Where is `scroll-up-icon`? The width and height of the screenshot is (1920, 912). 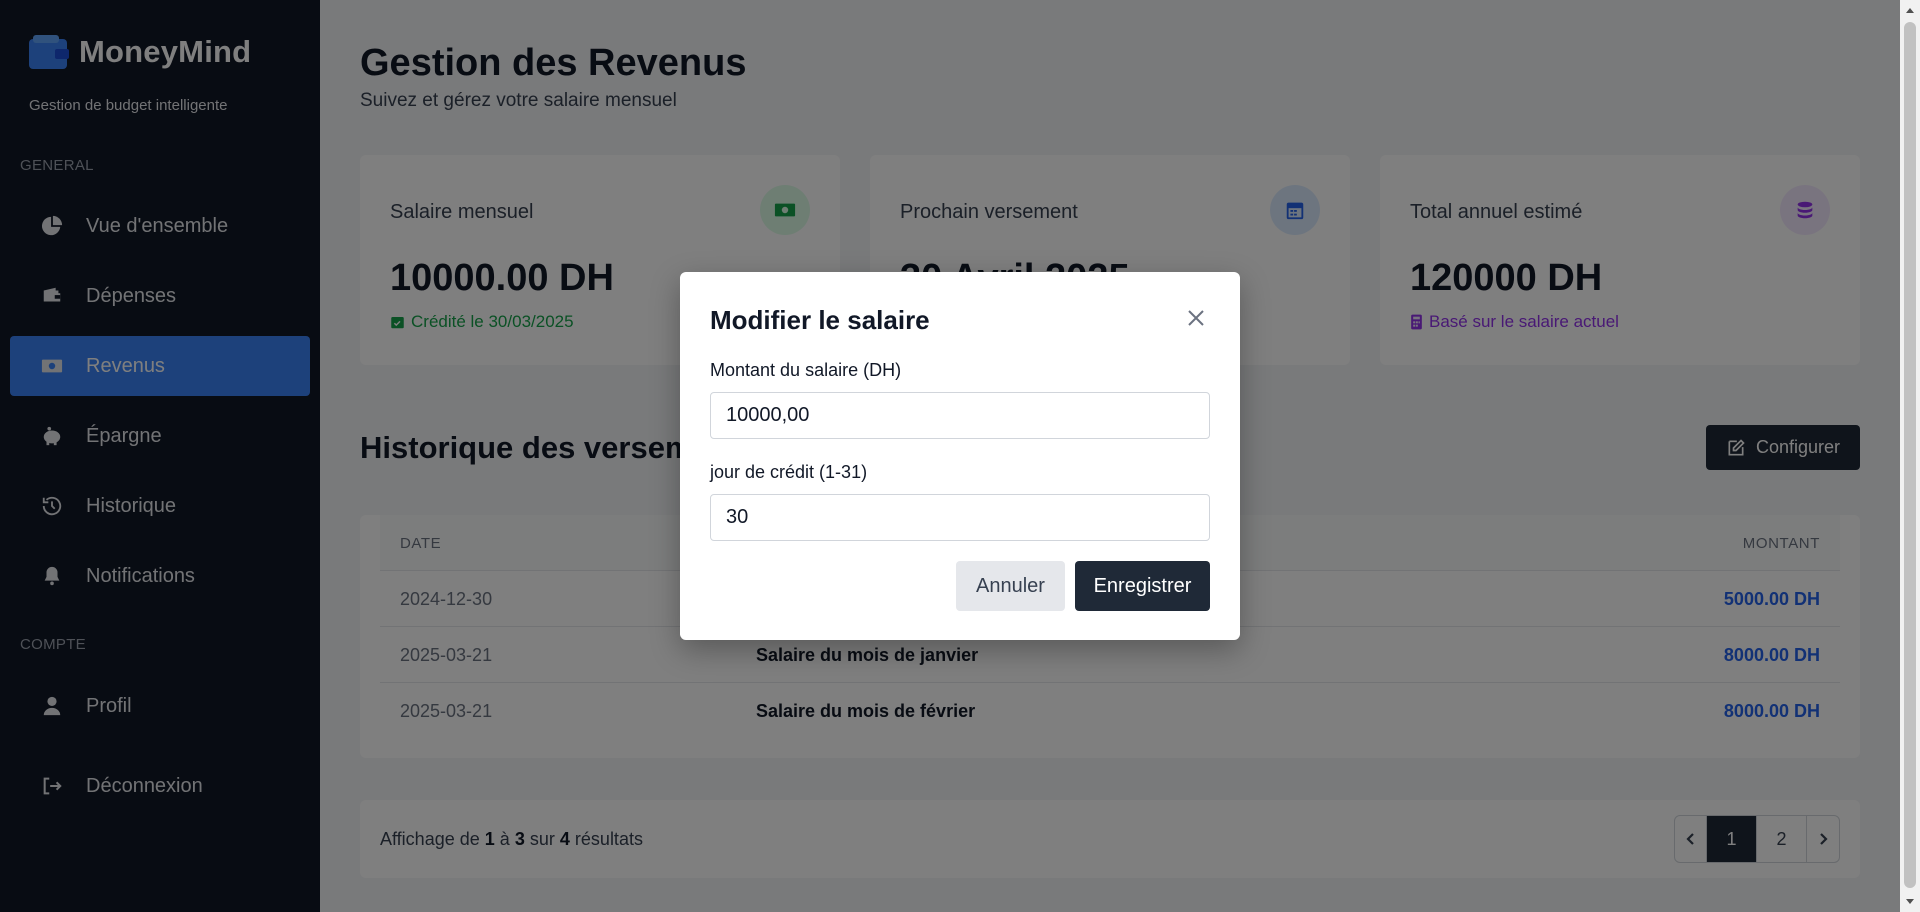 scroll-up-icon is located at coordinates (1910, 11).